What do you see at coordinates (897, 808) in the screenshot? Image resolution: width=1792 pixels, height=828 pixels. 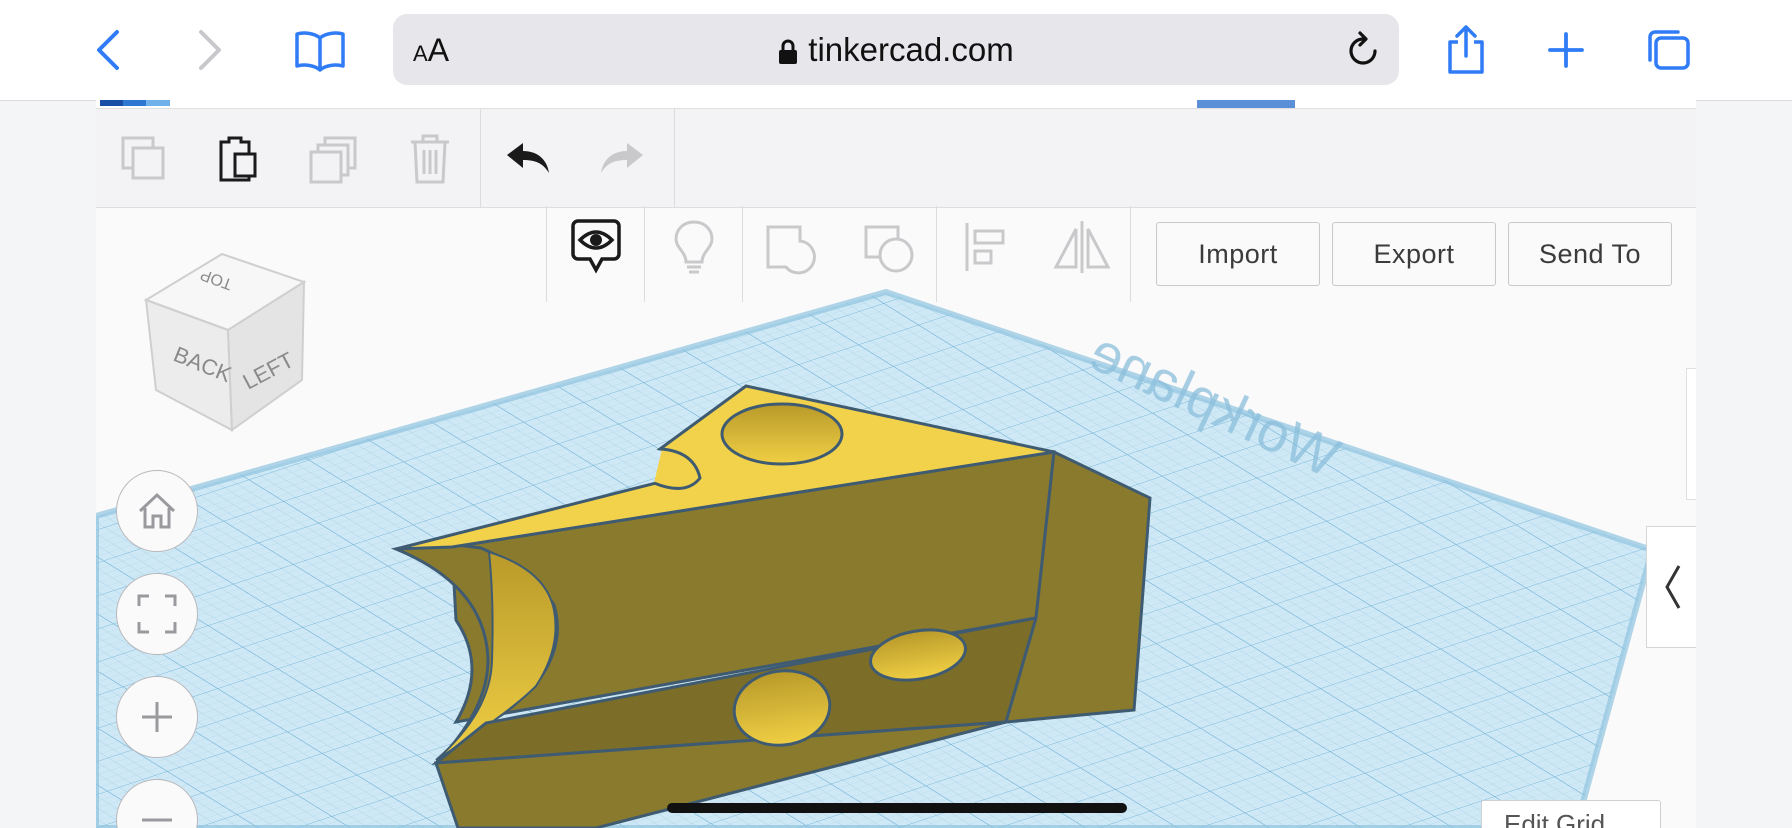 I see `home-indicator` at bounding box center [897, 808].